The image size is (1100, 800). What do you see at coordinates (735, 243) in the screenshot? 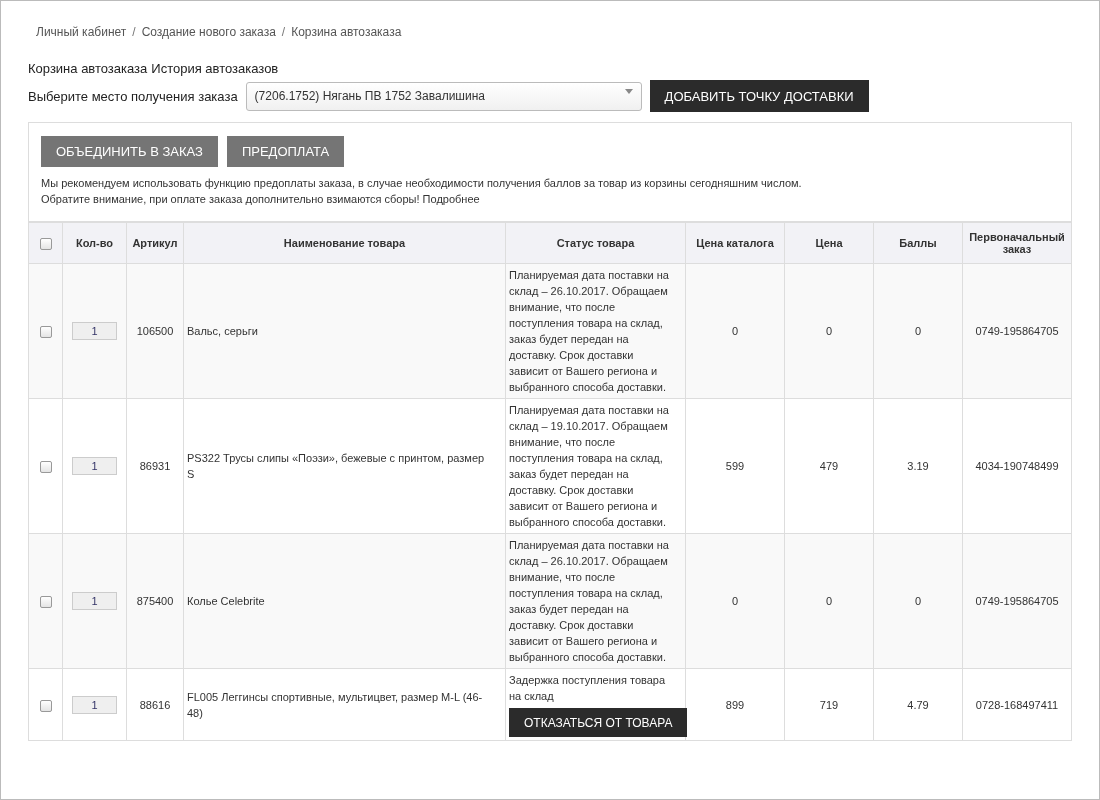
I see `column-header: Цена каталога` at bounding box center [735, 243].